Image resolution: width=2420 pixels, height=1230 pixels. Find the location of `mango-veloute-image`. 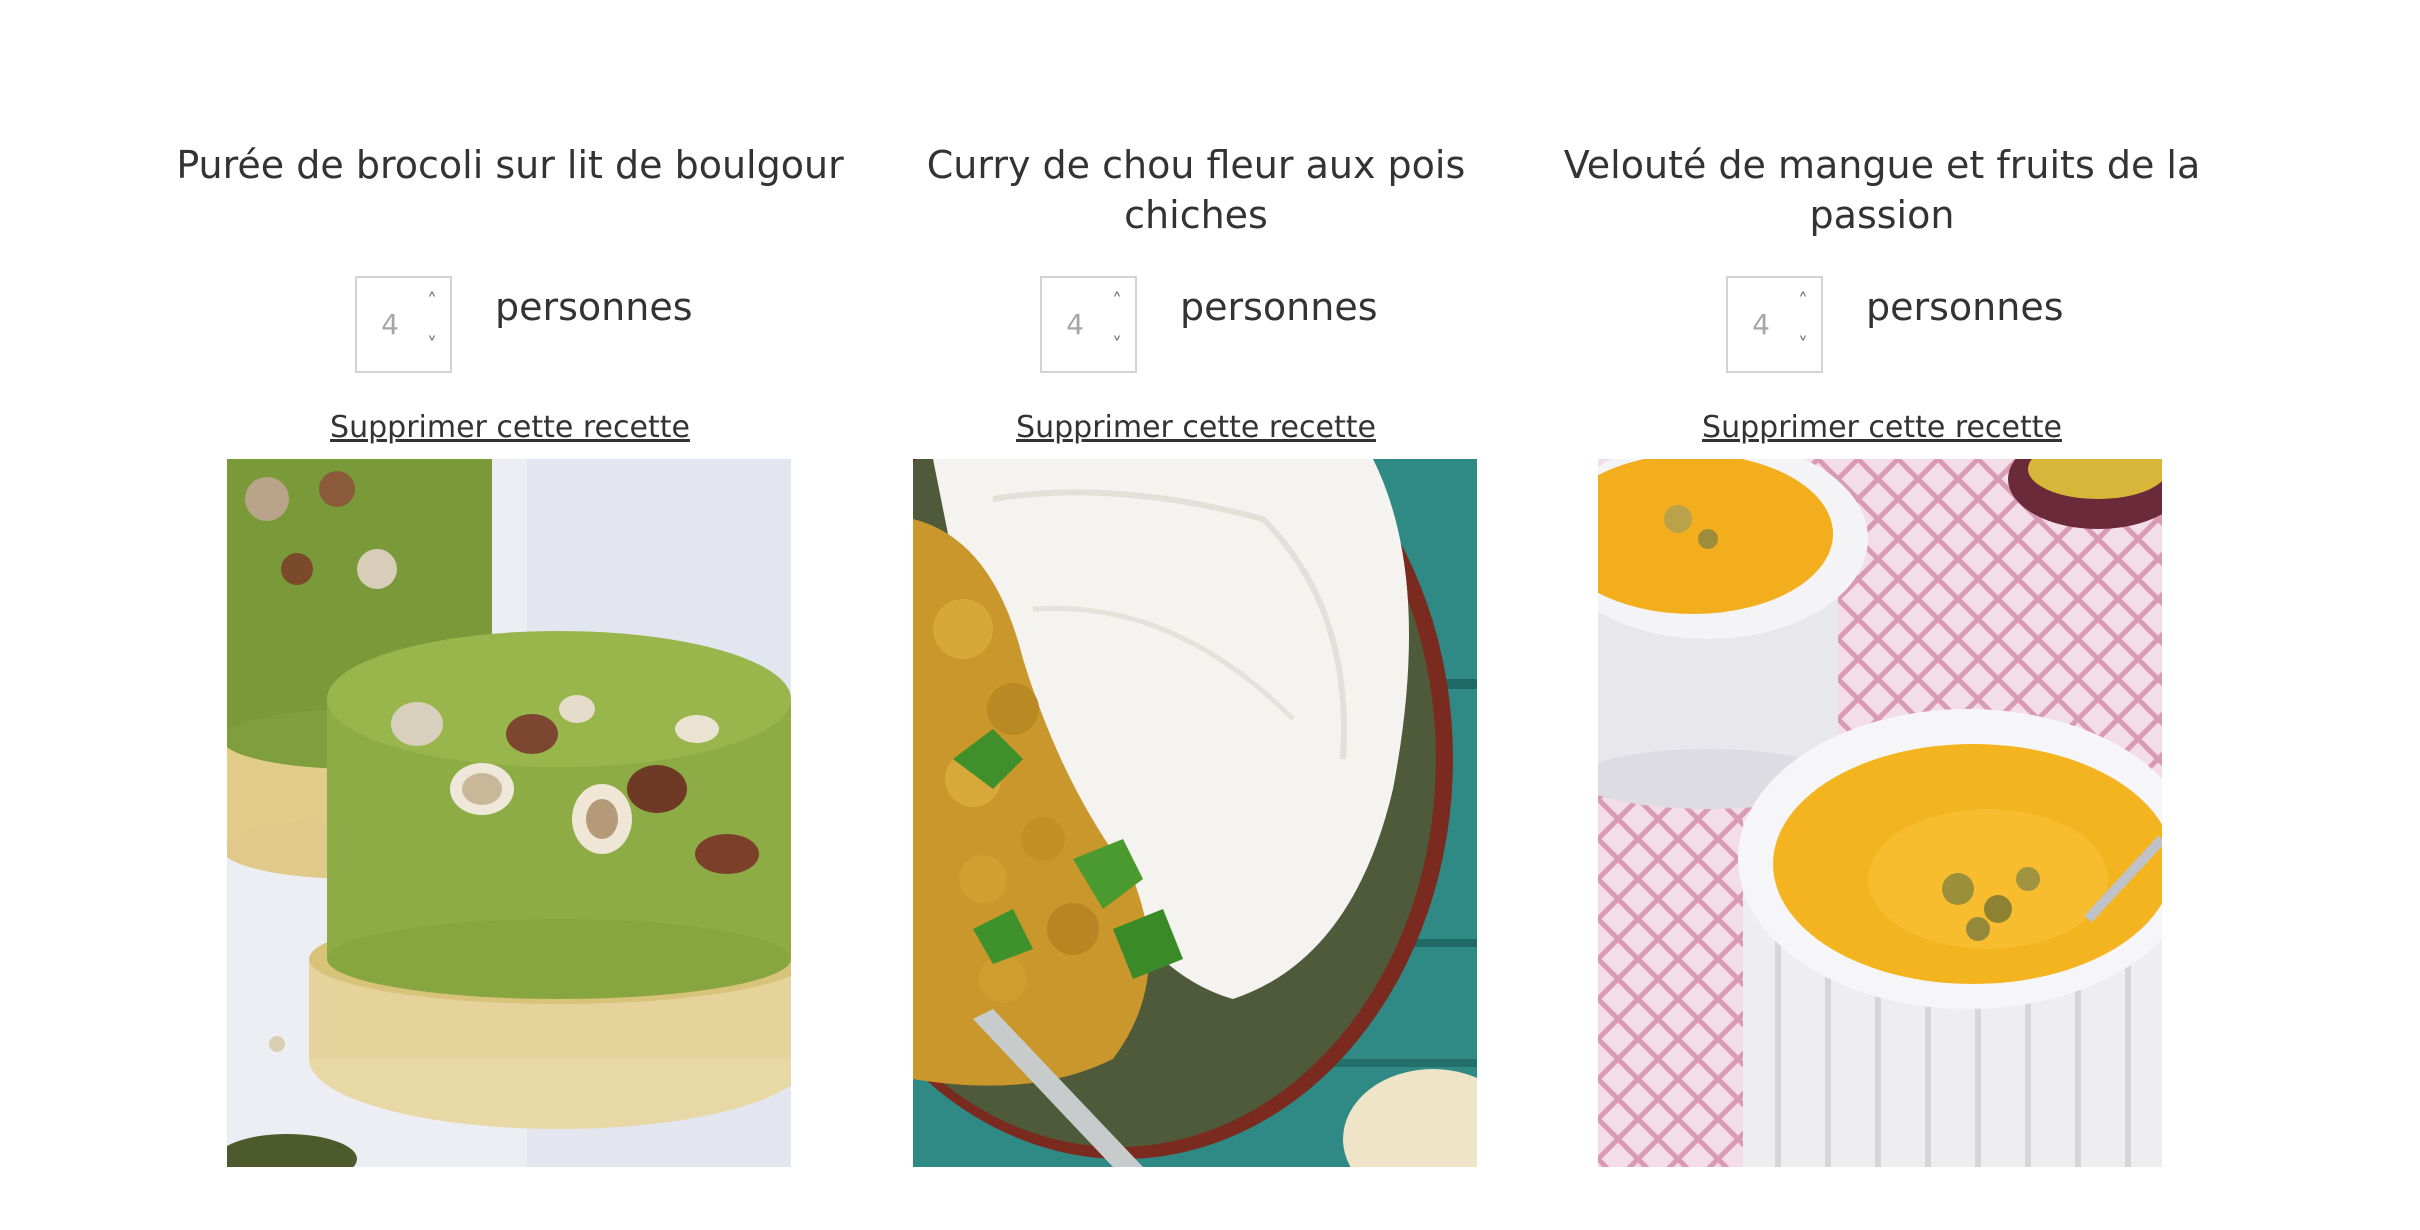

mango-veloute-image is located at coordinates (1880, 813).